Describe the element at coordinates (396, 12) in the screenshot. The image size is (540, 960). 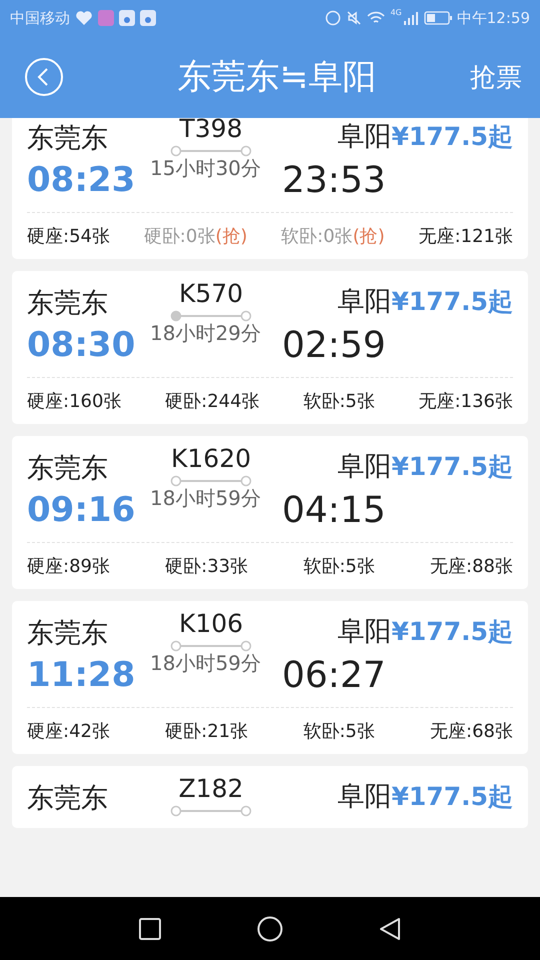
I see `network-label: 4G` at that location.